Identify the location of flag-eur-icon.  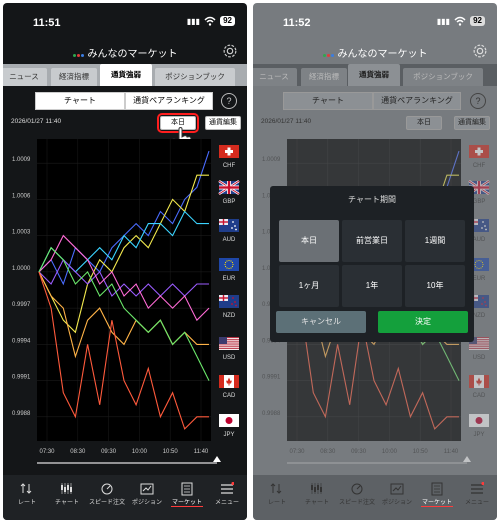
(229, 264).